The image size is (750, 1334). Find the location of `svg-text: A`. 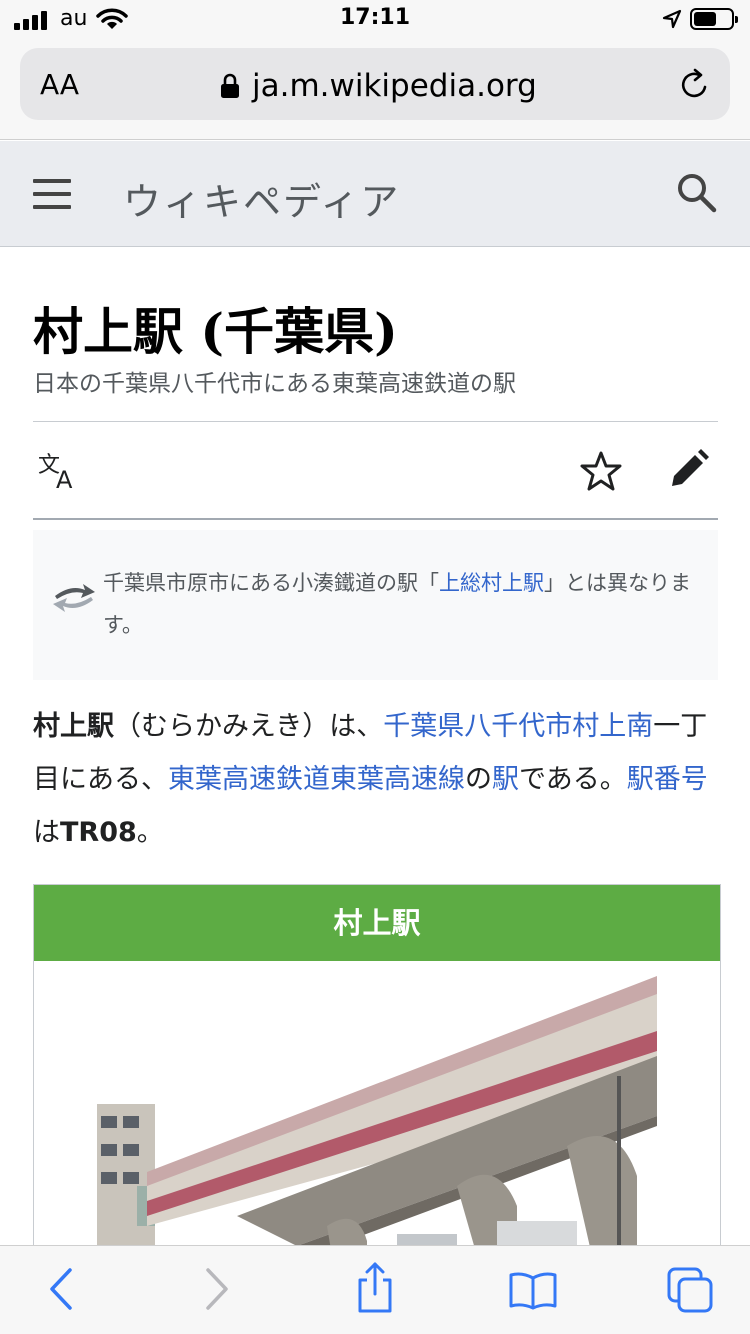

svg-text: A is located at coordinates (64, 478).